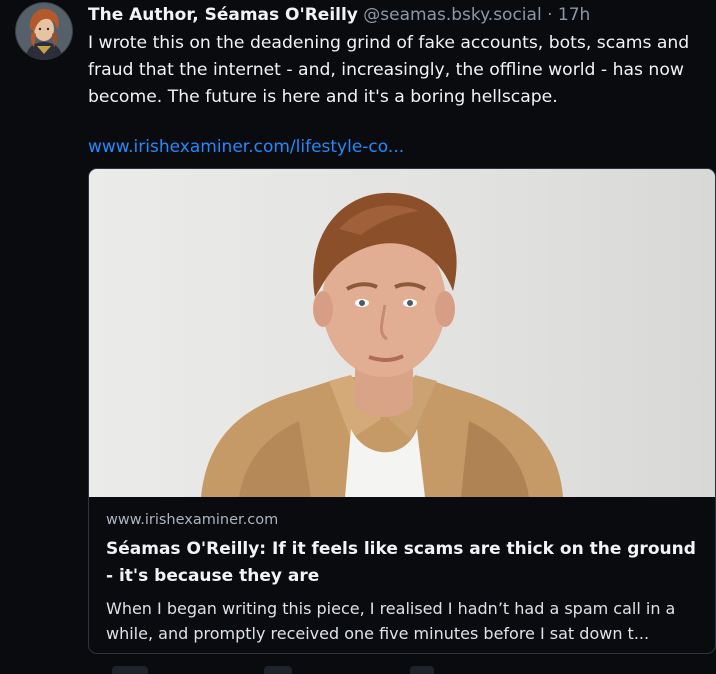 This screenshot has width=716, height=674. What do you see at coordinates (278, 670) in the screenshot?
I see `repost-icon` at bounding box center [278, 670].